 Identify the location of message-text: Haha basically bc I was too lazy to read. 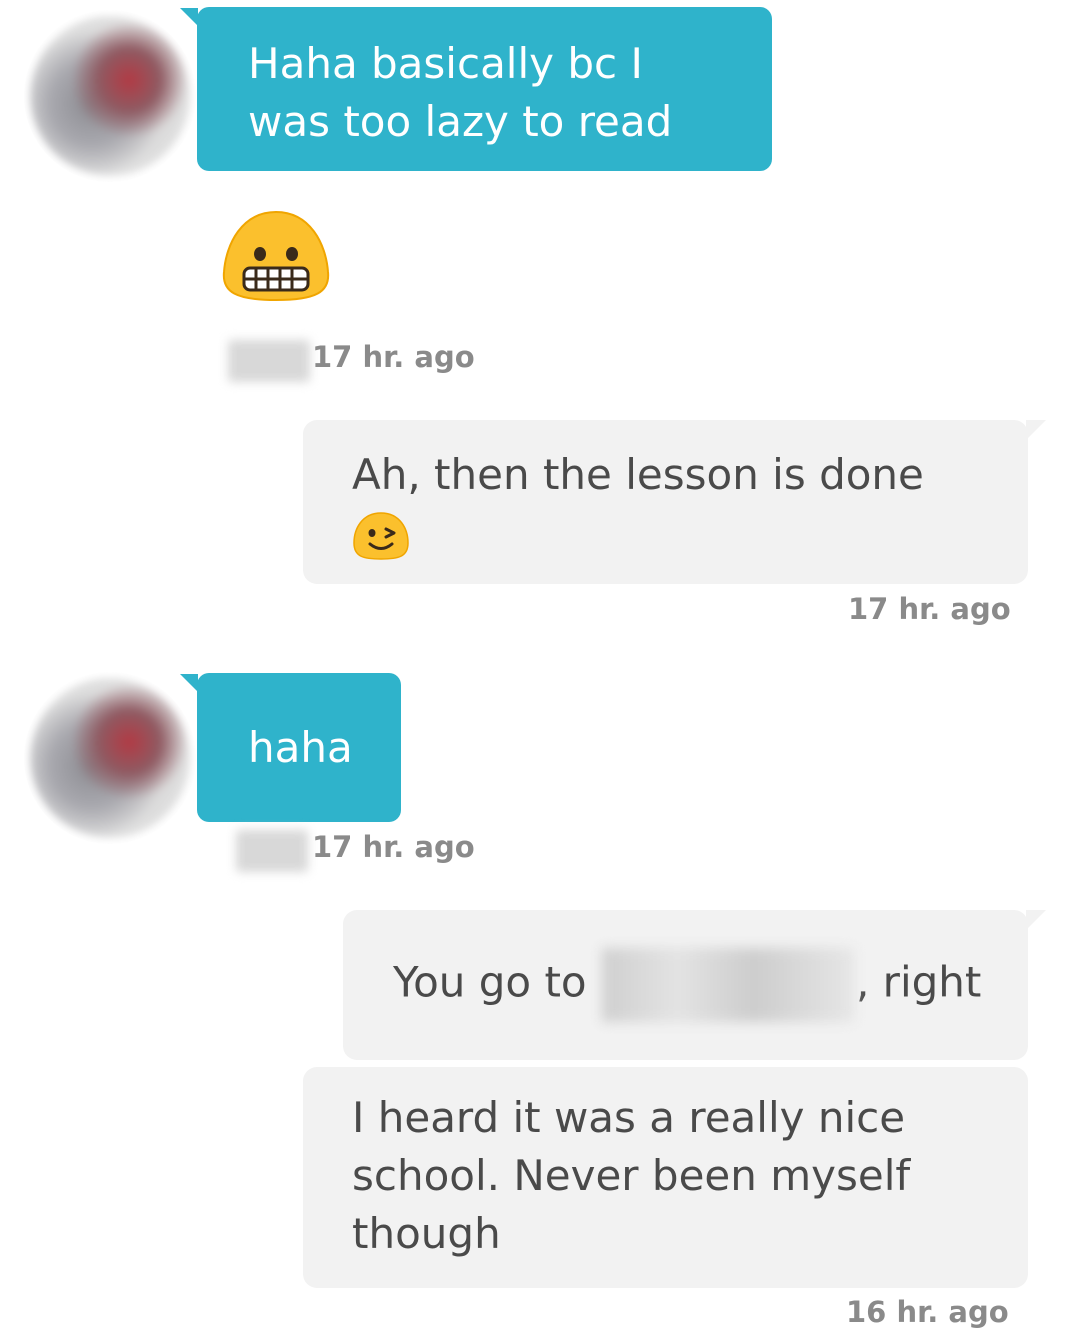
(460, 92).